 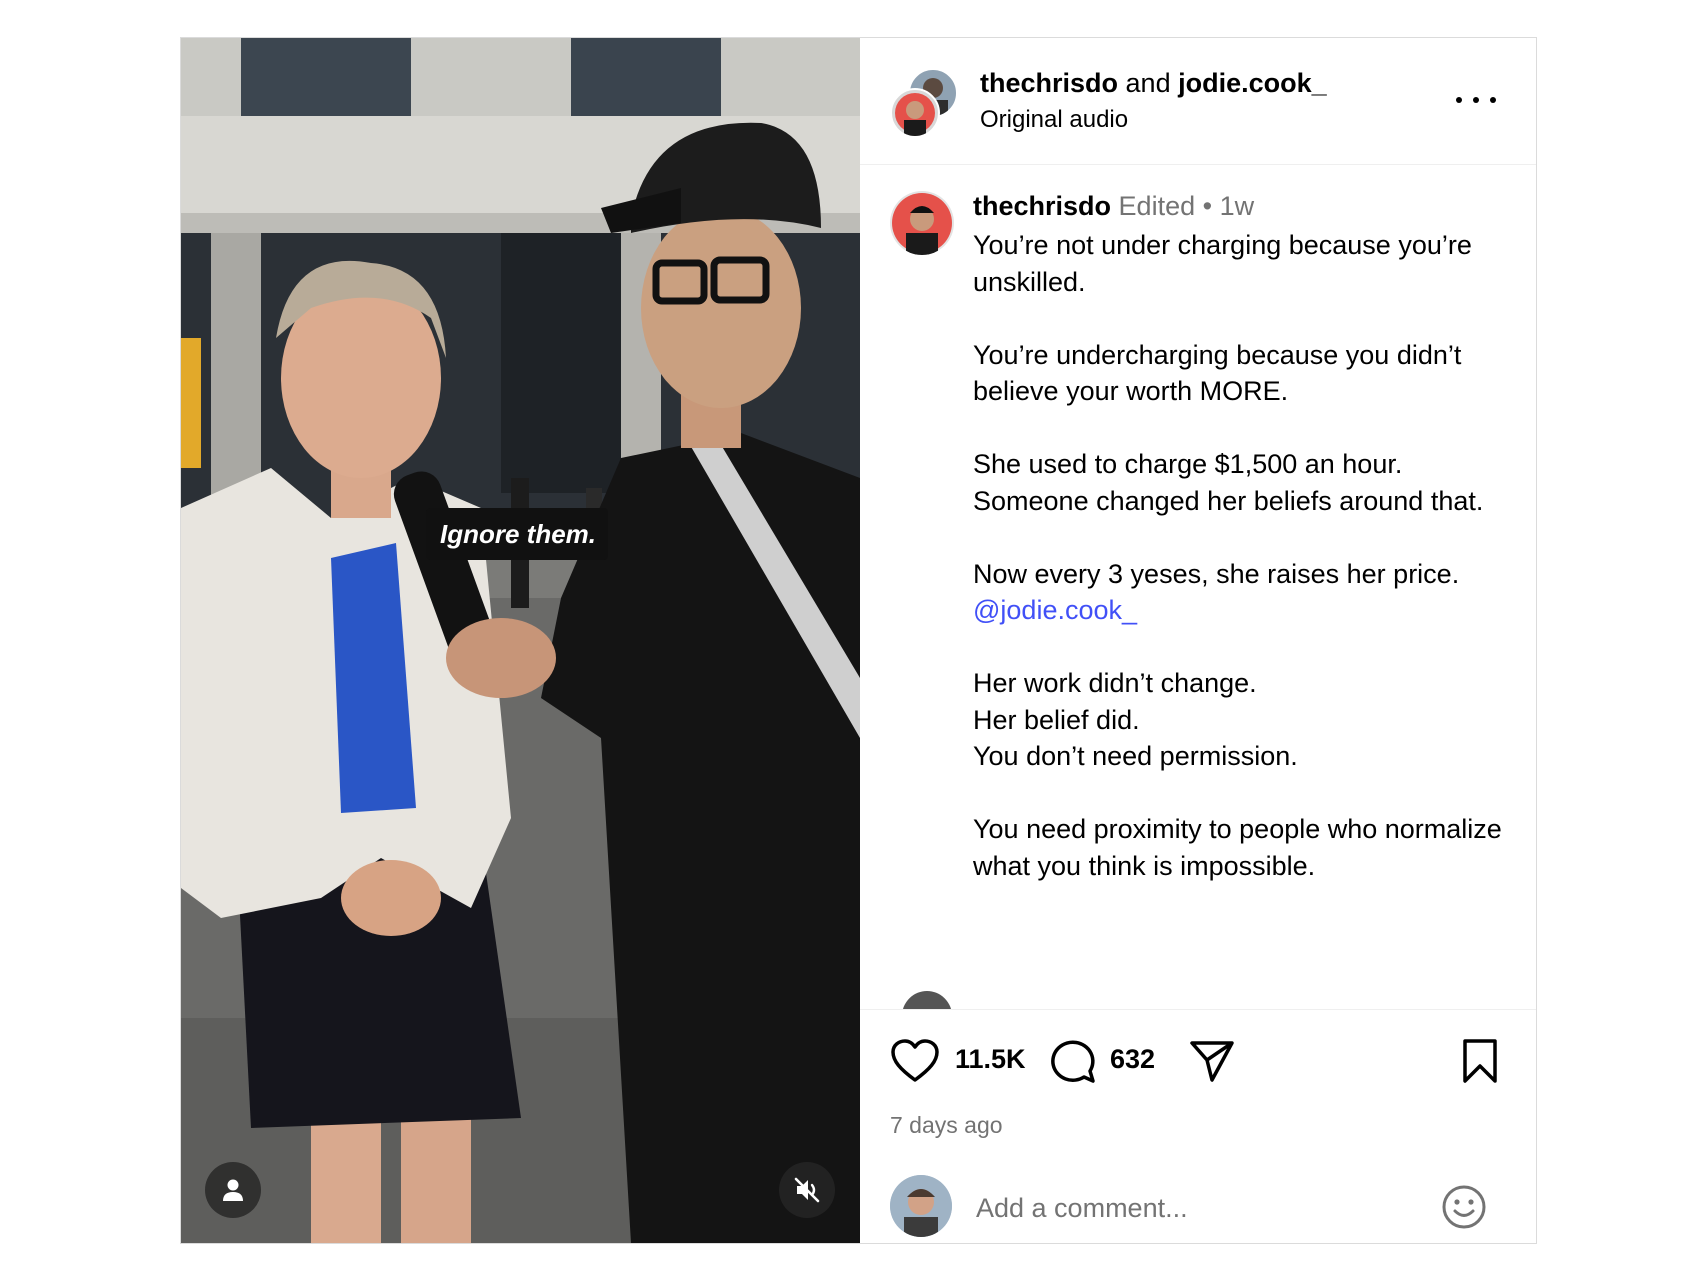 What do you see at coordinates (915, 113) in the screenshot?
I see `avatar` at bounding box center [915, 113].